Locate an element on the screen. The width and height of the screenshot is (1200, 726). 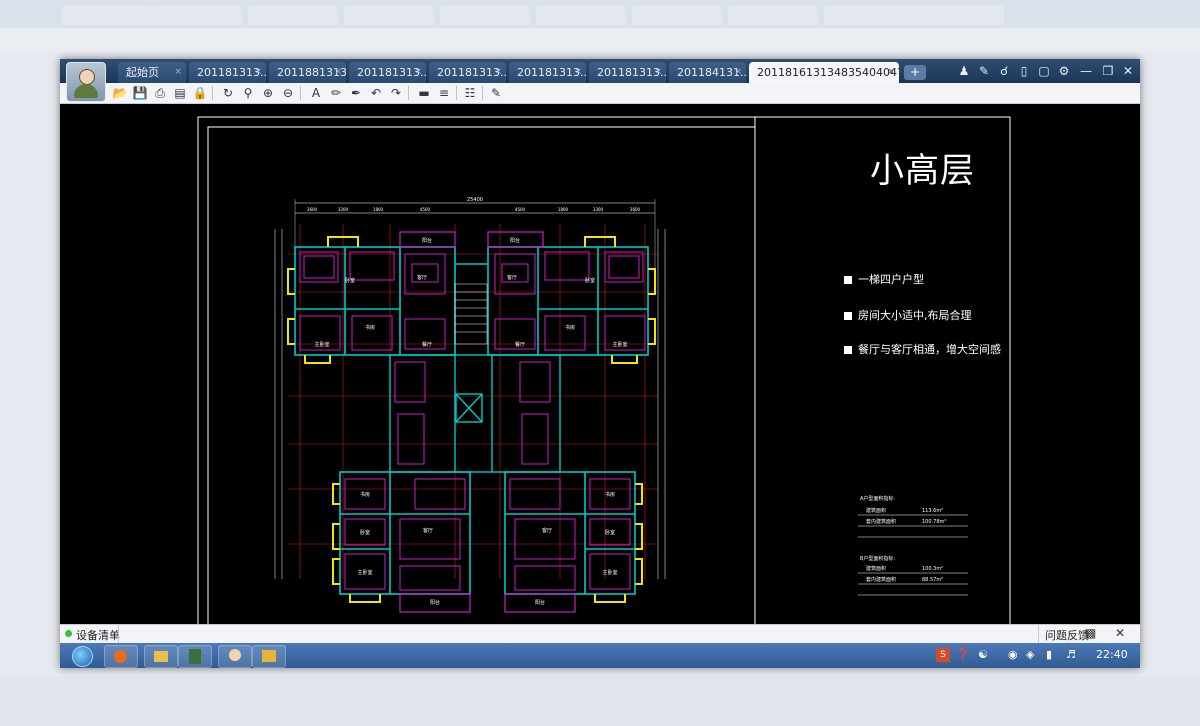
zoom-in-icon: ⊕ is located at coordinates (268, 93).